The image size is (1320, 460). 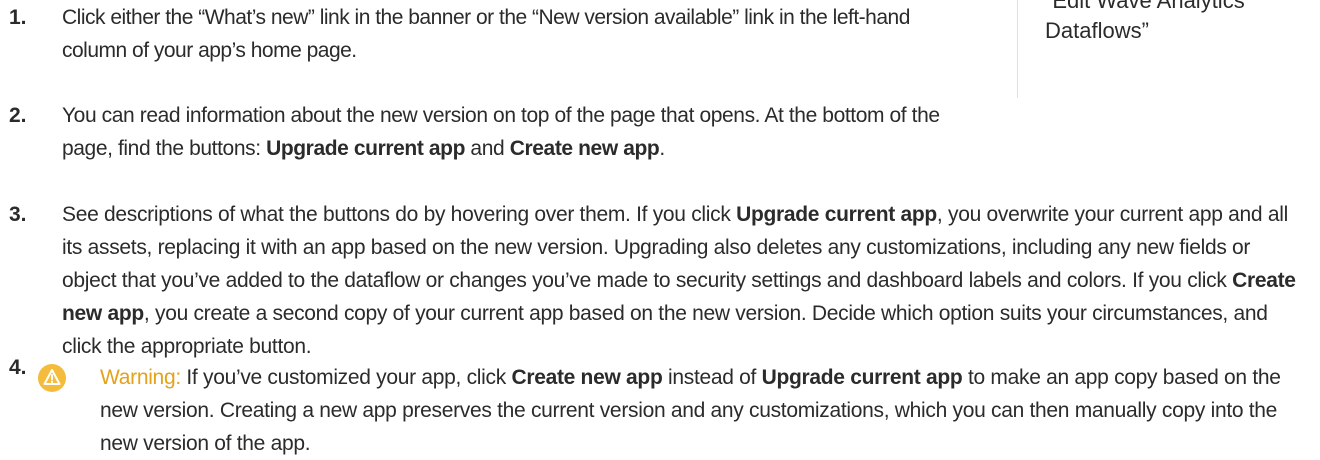 What do you see at coordinates (18, 367) in the screenshot?
I see `step-number: 4.` at bounding box center [18, 367].